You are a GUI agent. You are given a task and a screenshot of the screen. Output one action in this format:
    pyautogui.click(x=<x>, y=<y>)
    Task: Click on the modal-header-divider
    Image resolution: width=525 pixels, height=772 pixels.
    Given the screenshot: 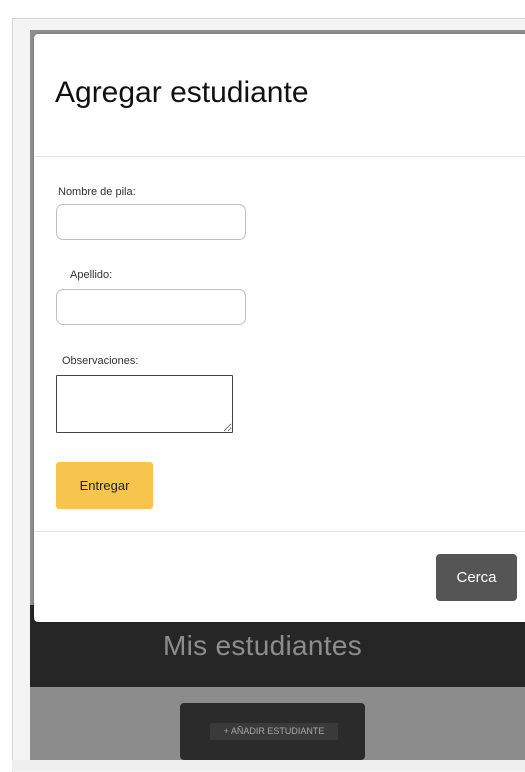 What is the action you would take?
    pyautogui.click(x=279, y=156)
    